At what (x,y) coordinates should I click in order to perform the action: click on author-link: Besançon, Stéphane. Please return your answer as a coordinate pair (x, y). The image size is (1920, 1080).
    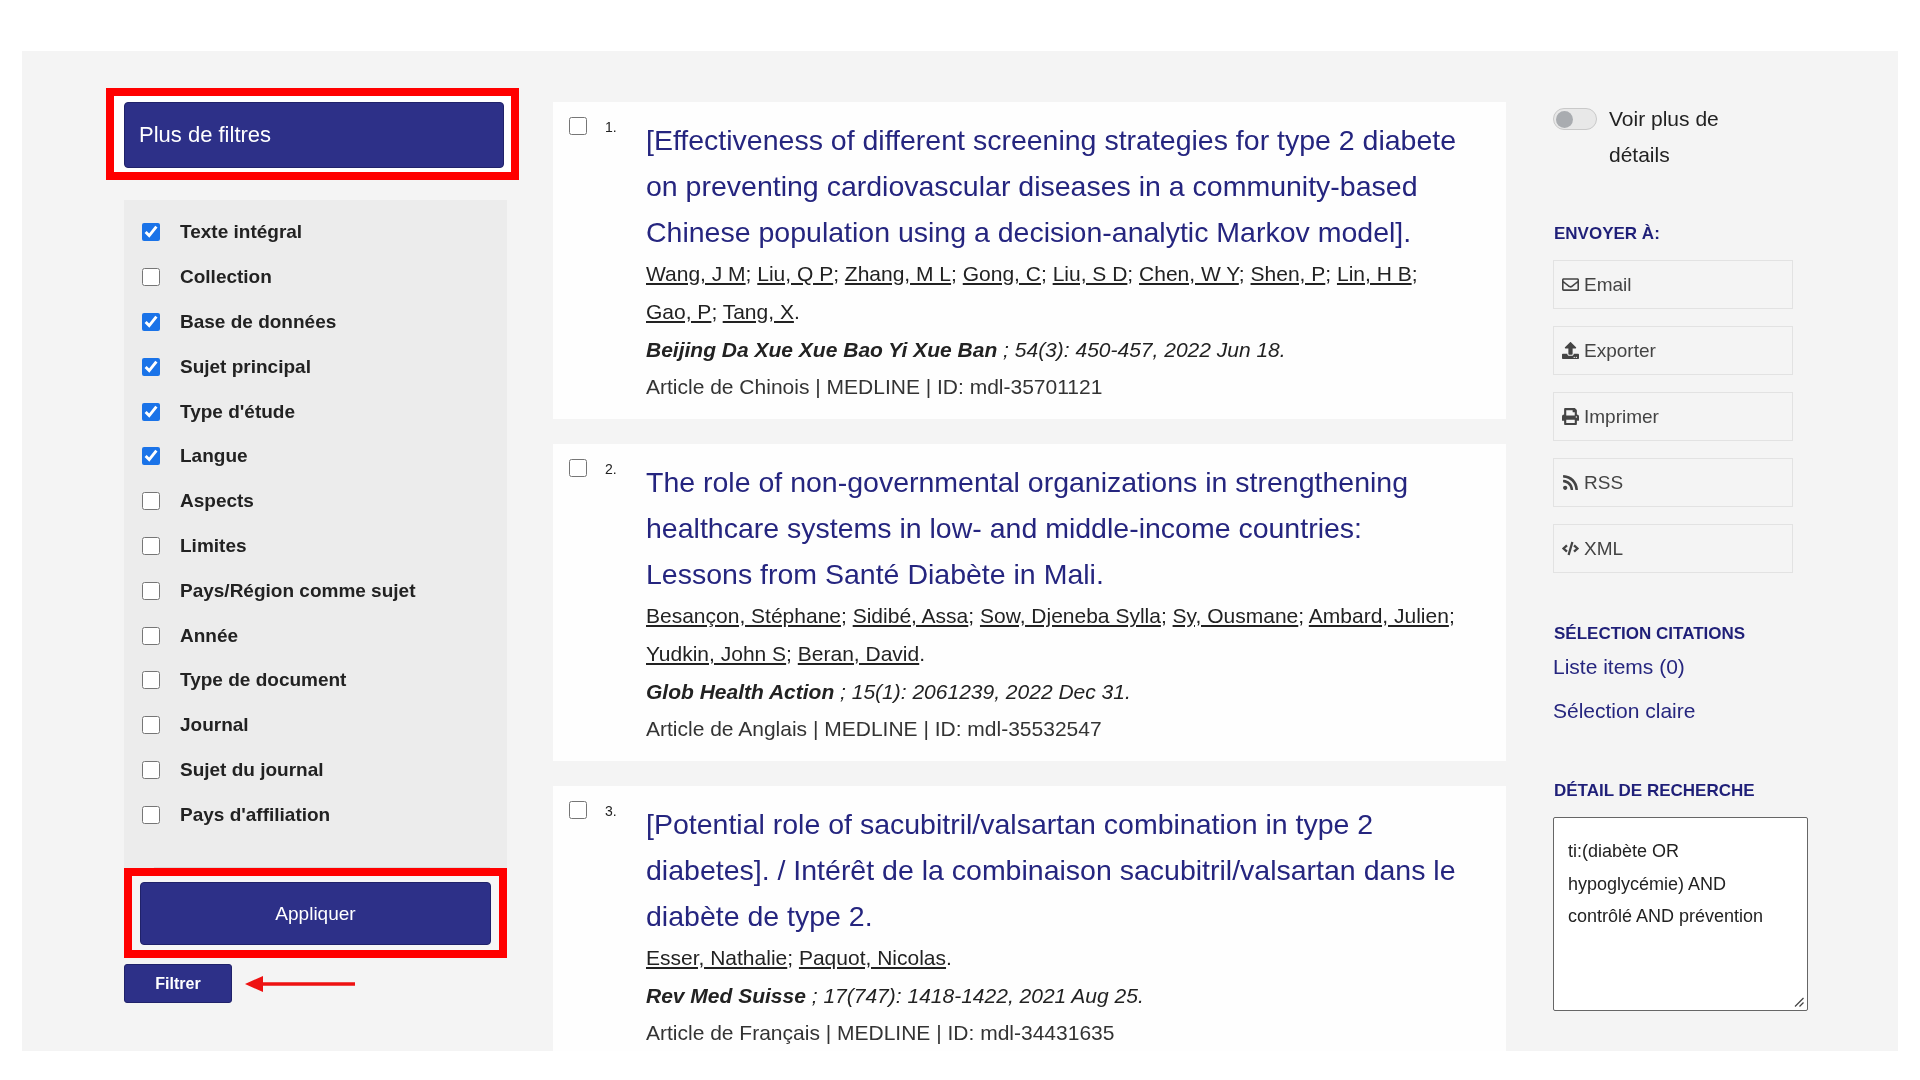
    Looking at the image, I should click on (743, 615).